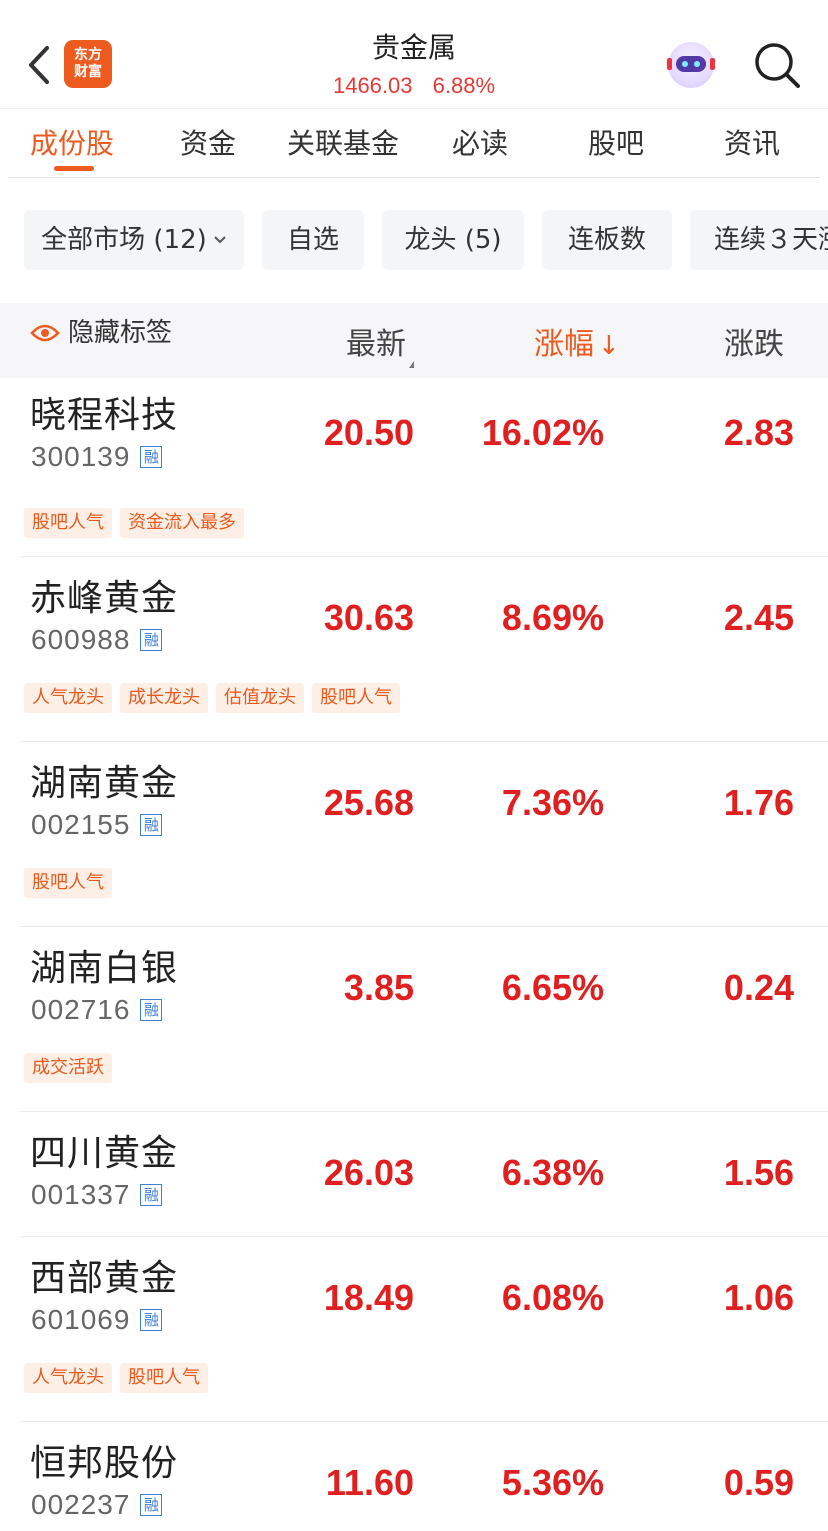  I want to click on change-percent: 6.38%, so click(552, 1172).